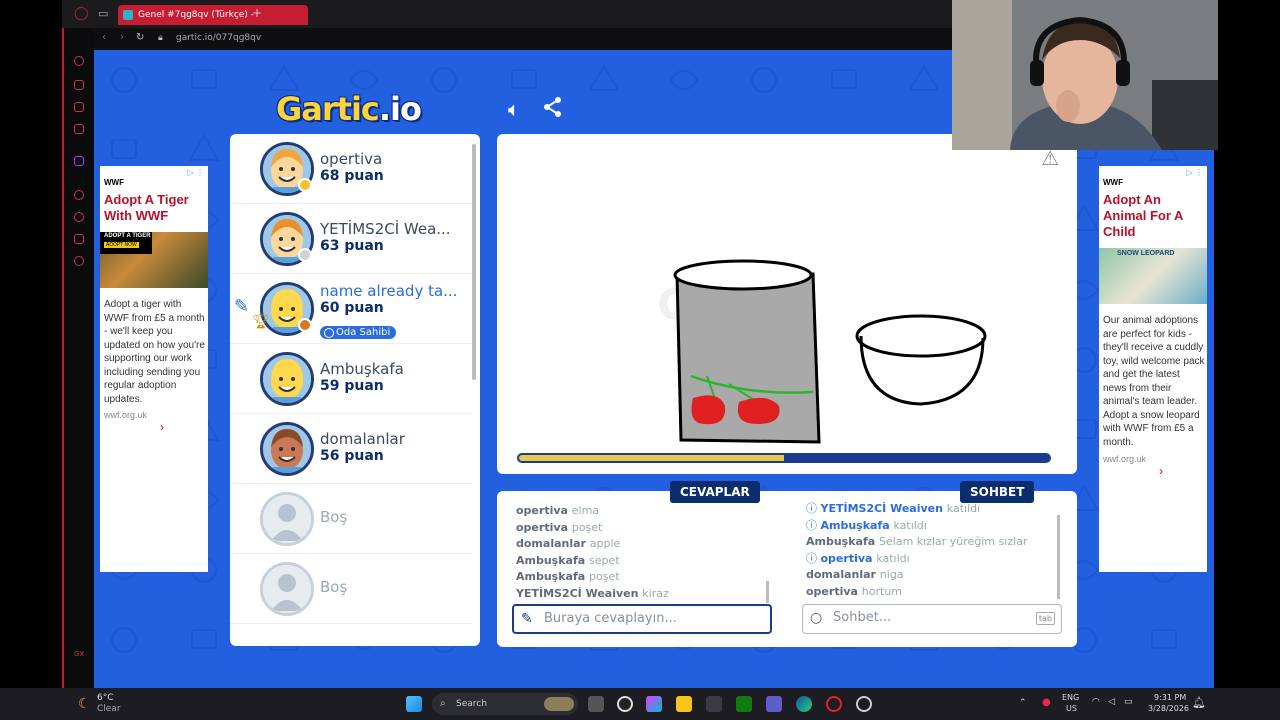  Describe the element at coordinates (1070, 697) in the screenshot. I see `language-label: ENG` at that location.